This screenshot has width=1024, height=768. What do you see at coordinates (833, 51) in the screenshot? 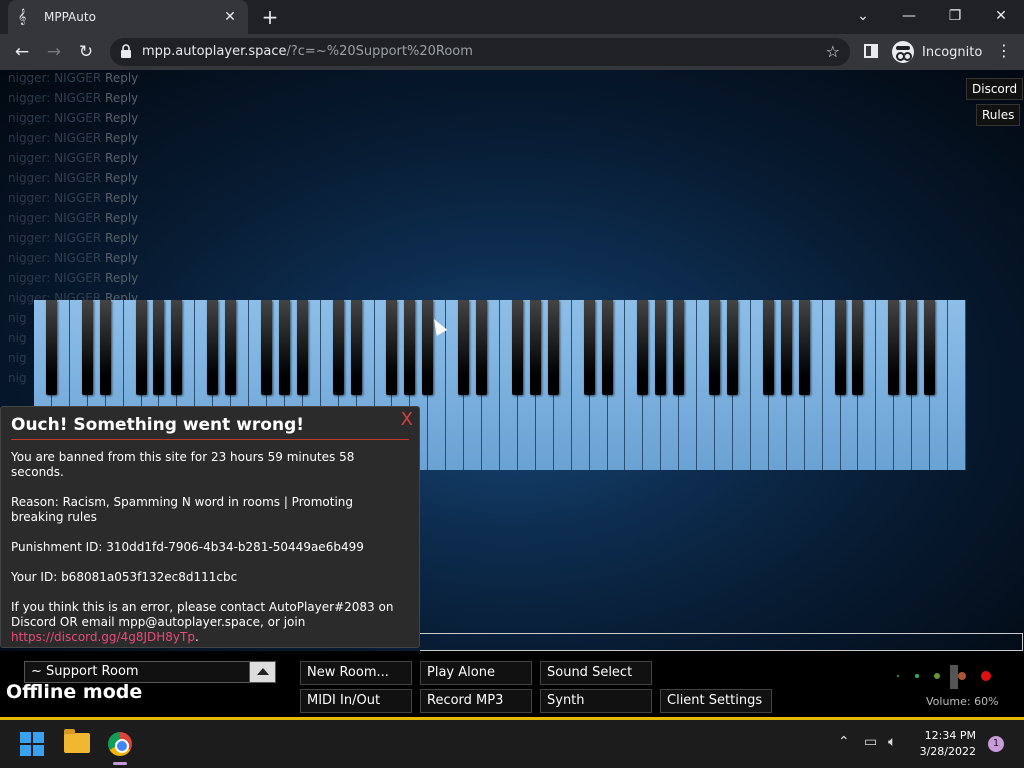
I see `bookmark-star-icon: ☆` at bounding box center [833, 51].